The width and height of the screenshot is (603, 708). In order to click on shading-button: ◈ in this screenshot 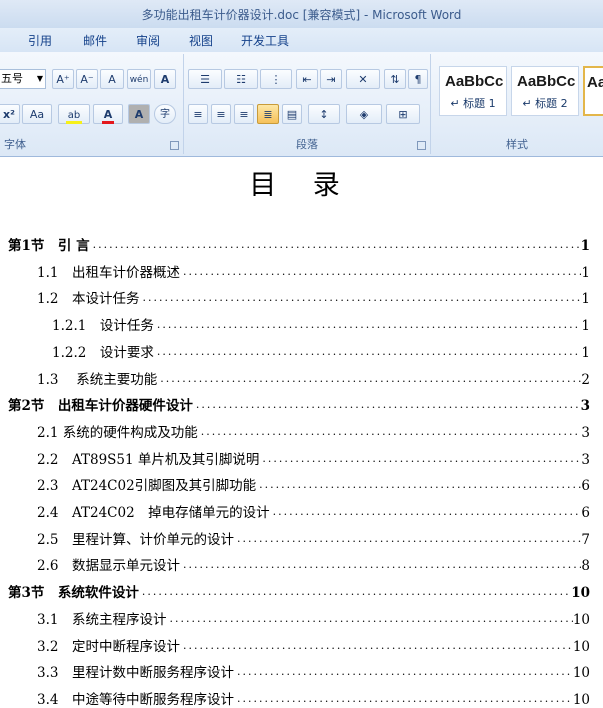, I will do `click(364, 114)`.